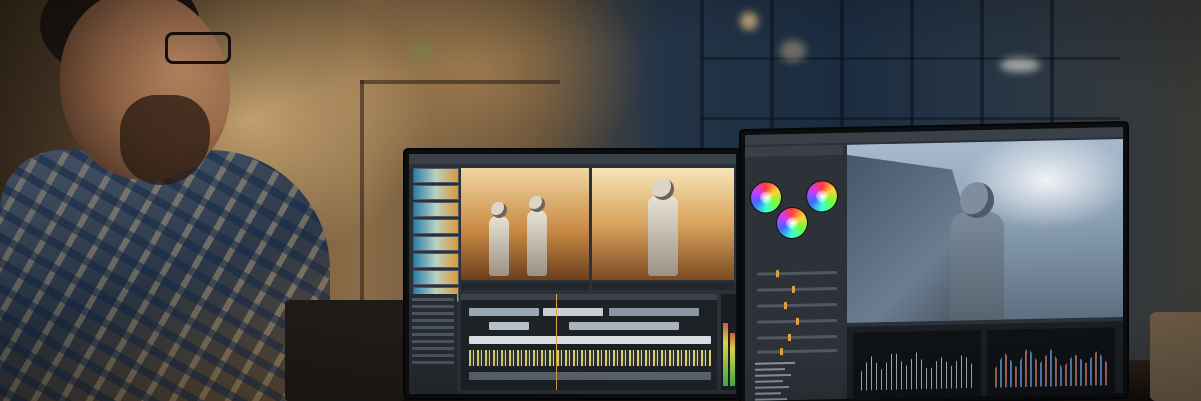  What do you see at coordinates (725, 354) in the screenshot?
I see `audio-meter-left` at bounding box center [725, 354].